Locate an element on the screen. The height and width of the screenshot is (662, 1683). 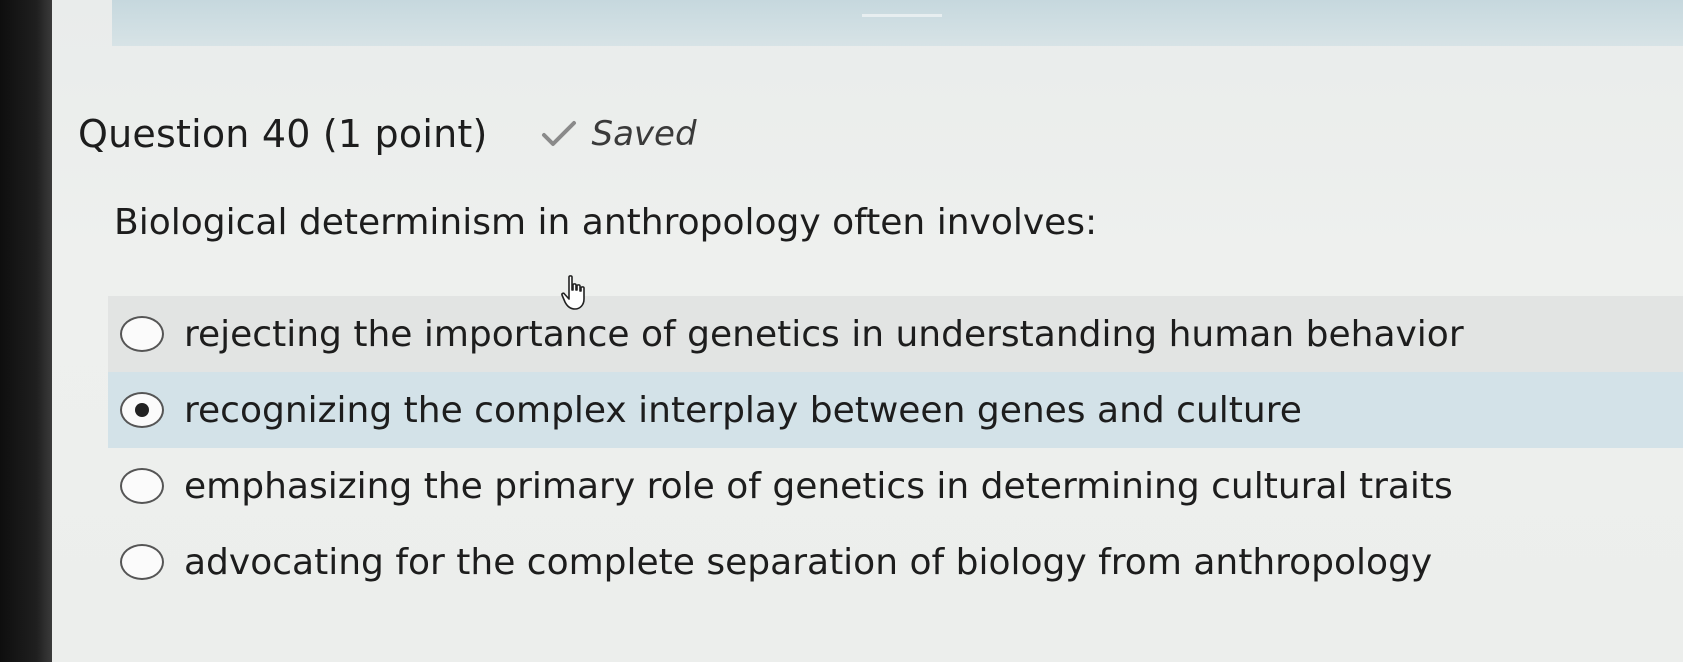
radio-dot is located at coordinates (142, 410).